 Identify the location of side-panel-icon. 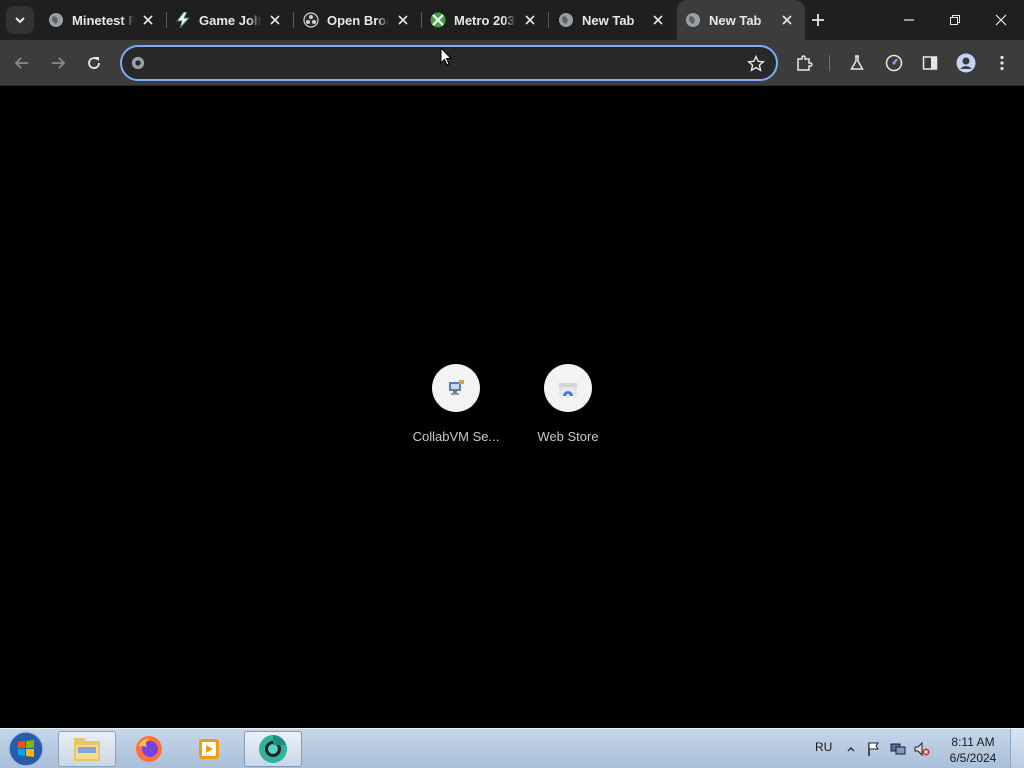
(930, 63).